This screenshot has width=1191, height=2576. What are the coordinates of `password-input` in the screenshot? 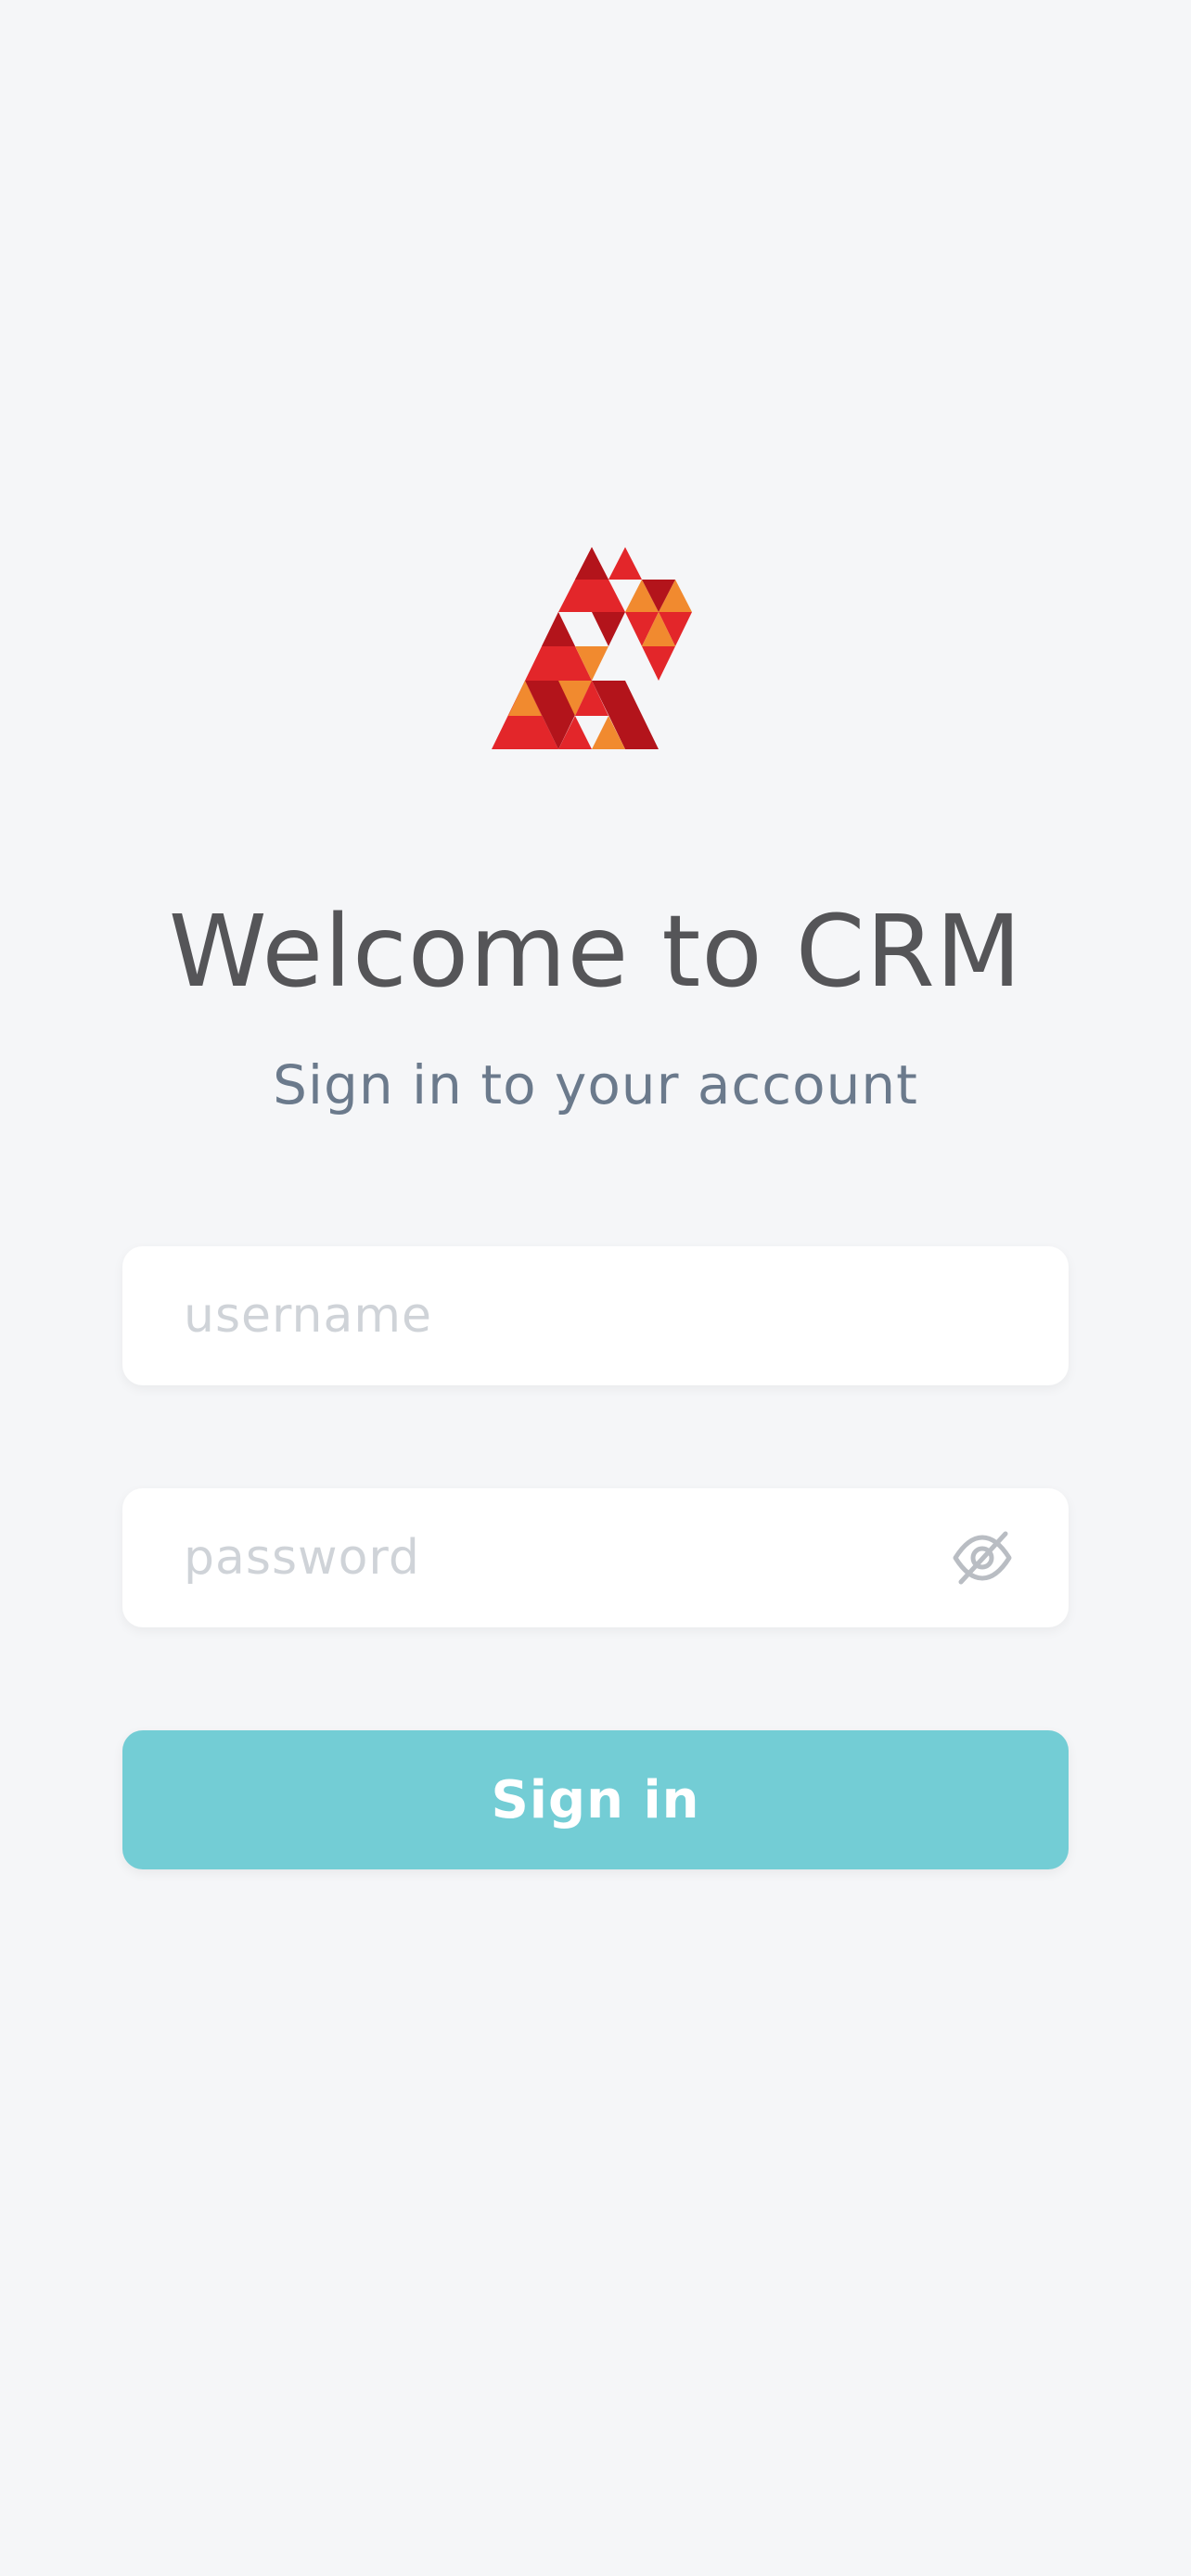 It's located at (582, 1558).